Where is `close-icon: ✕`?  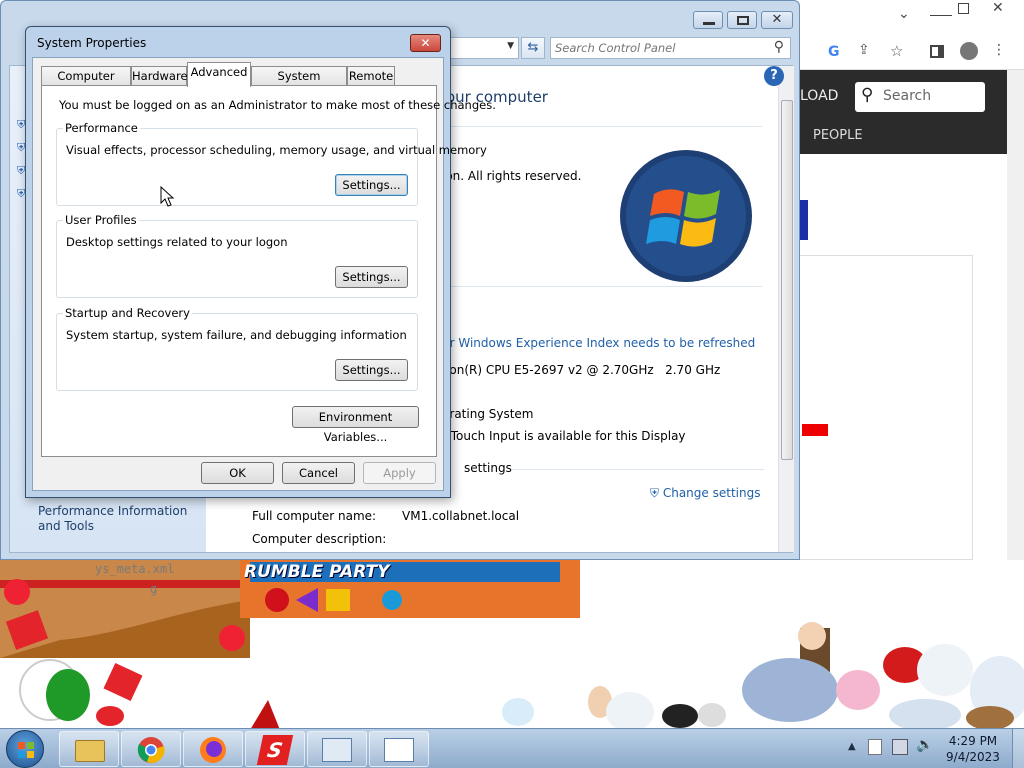
close-icon: ✕ is located at coordinates (998, 8).